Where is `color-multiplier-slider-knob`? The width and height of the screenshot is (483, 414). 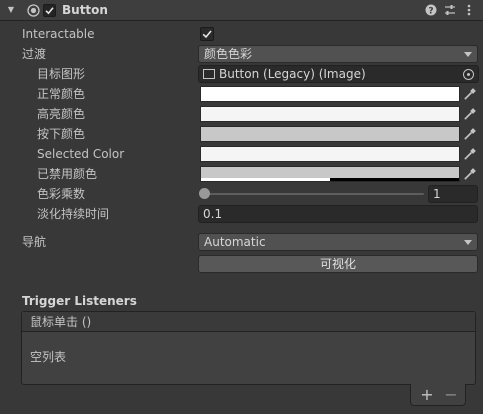
color-multiplier-slider-knob is located at coordinates (204, 193).